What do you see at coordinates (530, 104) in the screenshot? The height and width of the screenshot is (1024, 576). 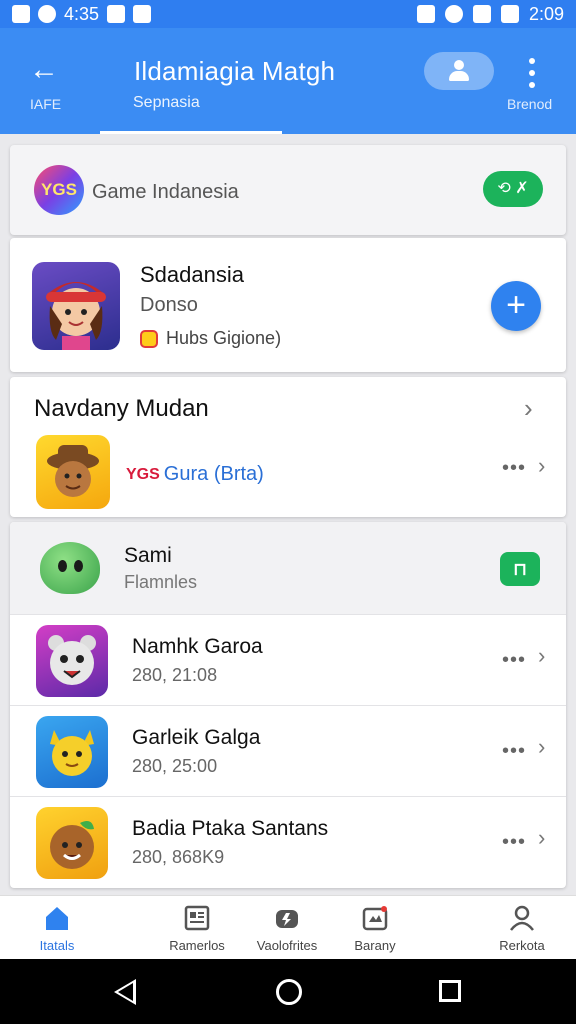 I see `more-label: Brenod` at bounding box center [530, 104].